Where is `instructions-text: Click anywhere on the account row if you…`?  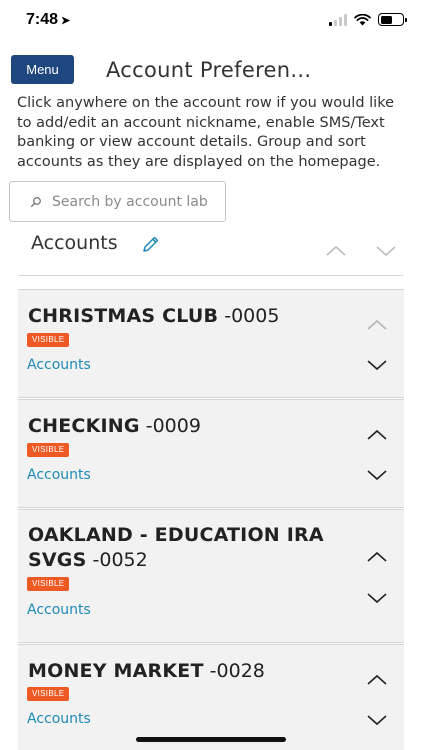 instructions-text: Click anywhere on the account row if you… is located at coordinates (206, 132).